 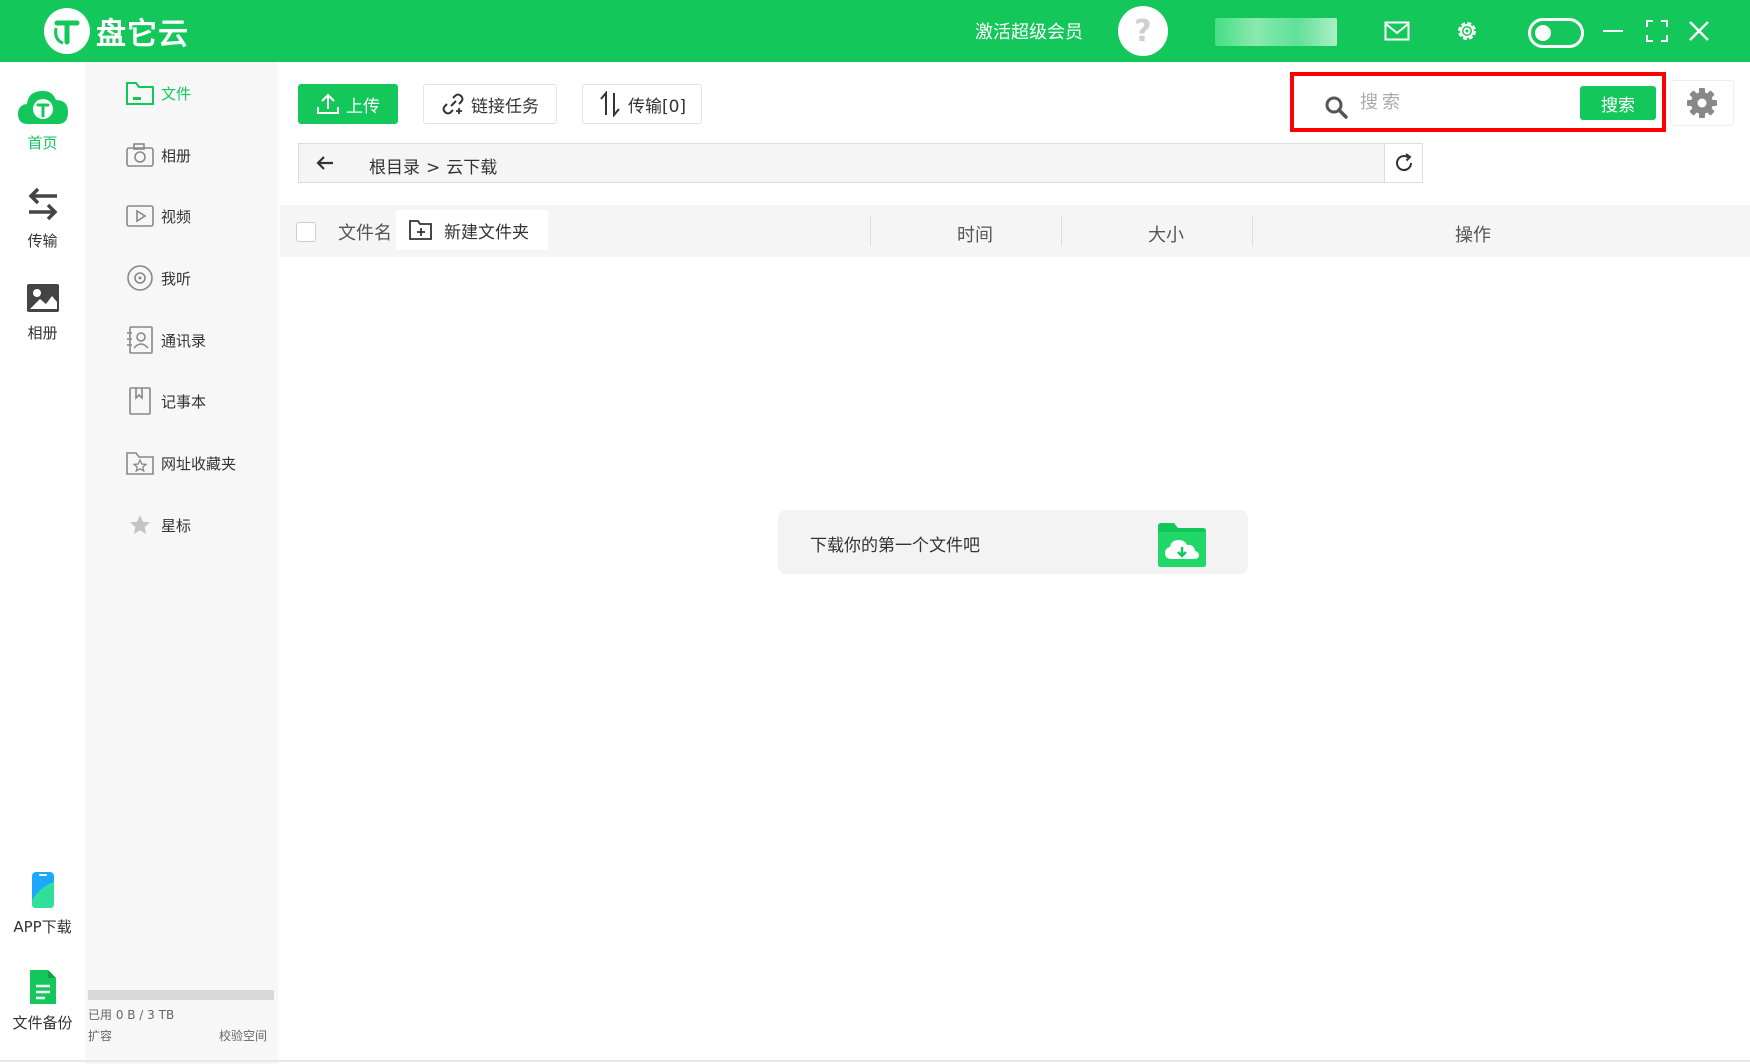 What do you see at coordinates (1029, 31) in the screenshot?
I see `activate-vip-link: 激活超级会员` at bounding box center [1029, 31].